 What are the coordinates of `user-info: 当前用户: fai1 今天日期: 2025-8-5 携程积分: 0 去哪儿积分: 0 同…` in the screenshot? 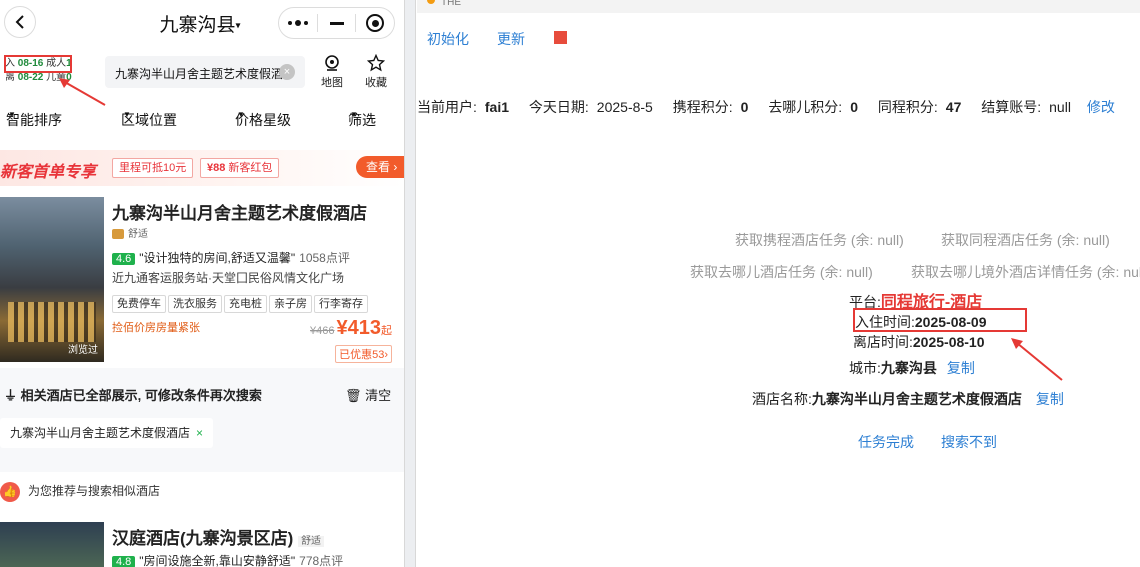 It's located at (766, 107).